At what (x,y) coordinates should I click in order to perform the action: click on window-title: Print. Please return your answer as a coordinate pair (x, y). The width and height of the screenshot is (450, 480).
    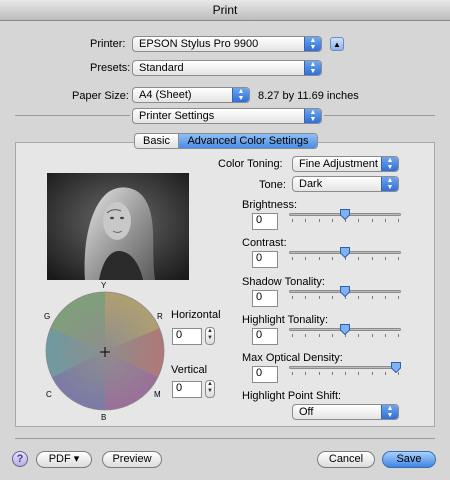
    Looking at the image, I should click on (225, 10).